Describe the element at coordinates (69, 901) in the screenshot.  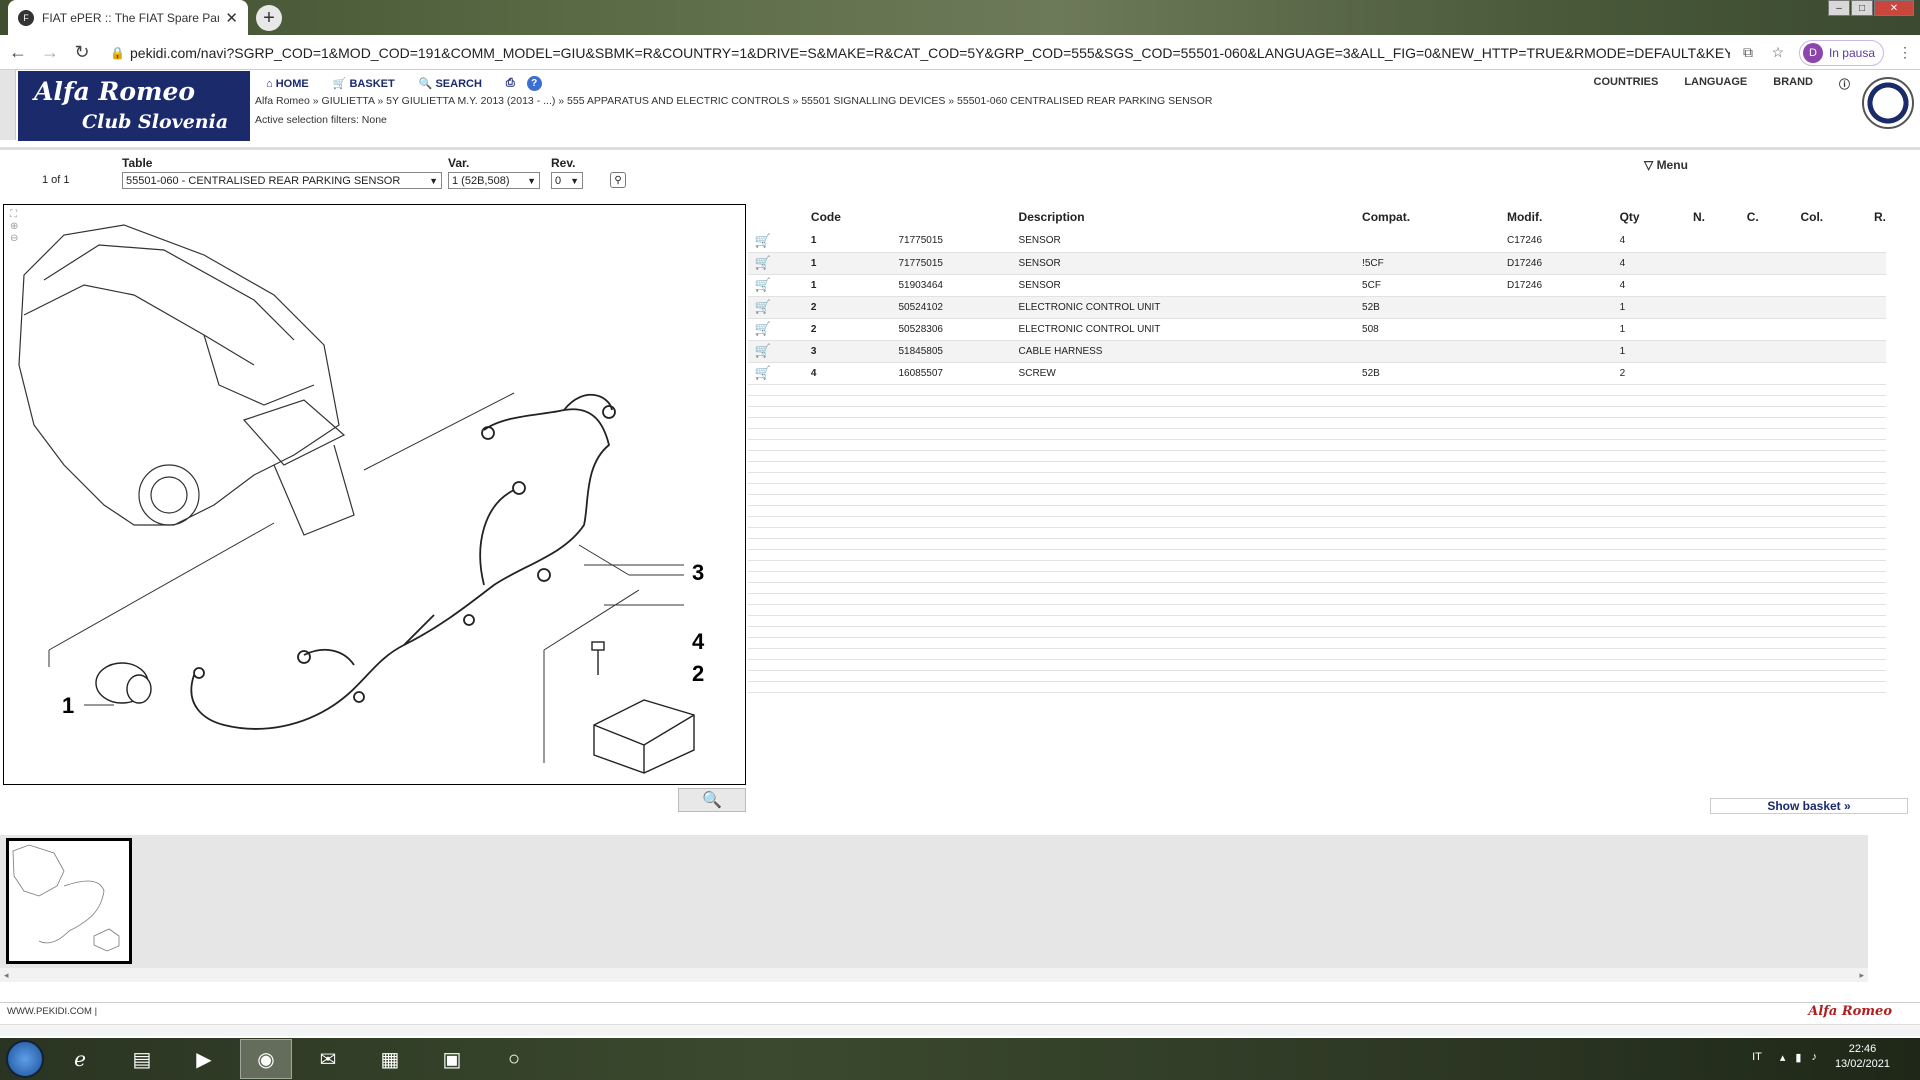
I see `drawing-thumbnail` at that location.